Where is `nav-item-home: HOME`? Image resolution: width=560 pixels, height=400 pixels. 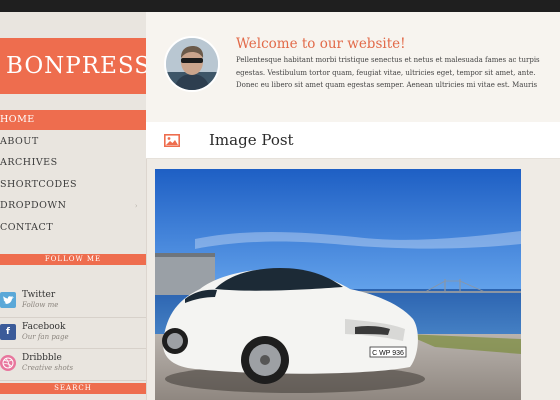 nav-item-home: HOME is located at coordinates (73, 120).